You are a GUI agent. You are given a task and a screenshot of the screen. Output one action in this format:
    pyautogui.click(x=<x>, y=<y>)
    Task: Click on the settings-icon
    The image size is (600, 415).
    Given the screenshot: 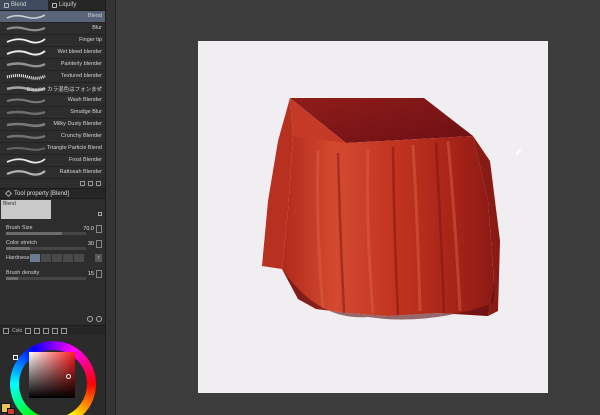 What is the action you would take?
    pyautogui.click(x=90, y=319)
    